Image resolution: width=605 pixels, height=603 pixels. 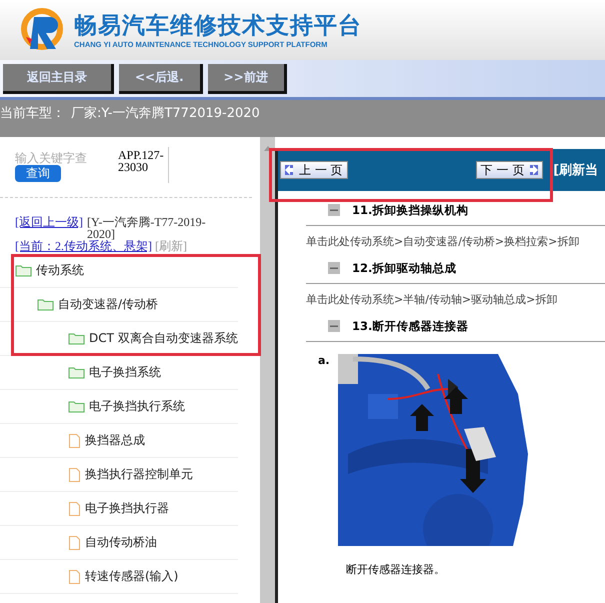 I want to click on tree-item: 电子换挡执行系统, so click(x=137, y=406).